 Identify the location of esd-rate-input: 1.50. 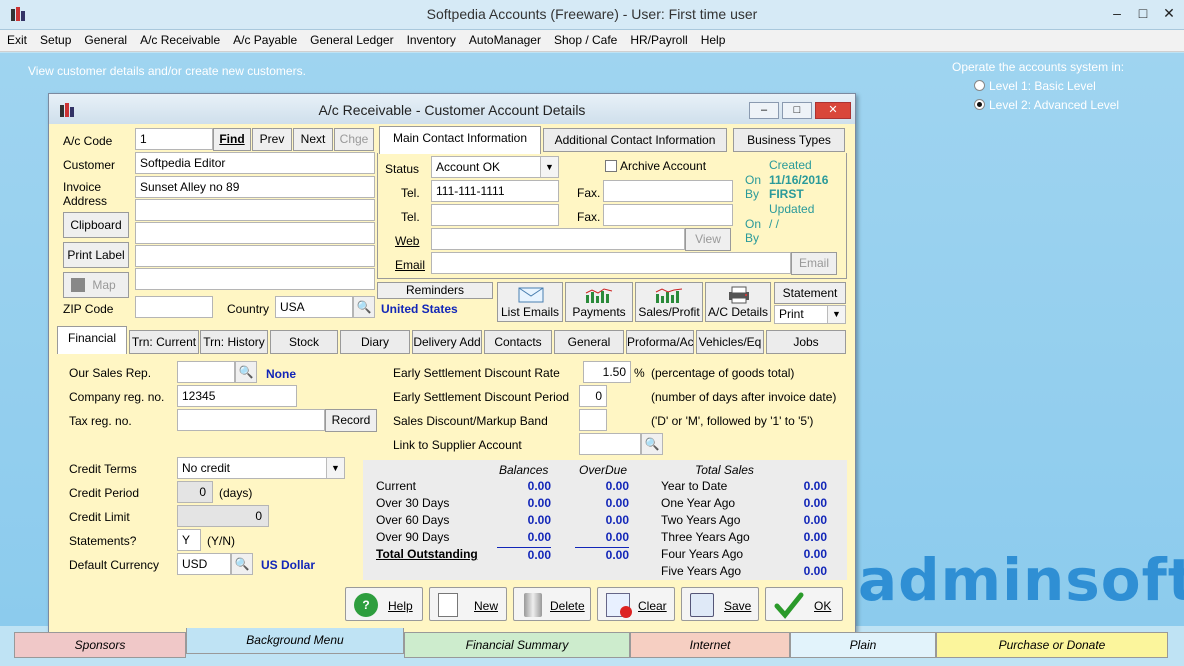
(607, 372).